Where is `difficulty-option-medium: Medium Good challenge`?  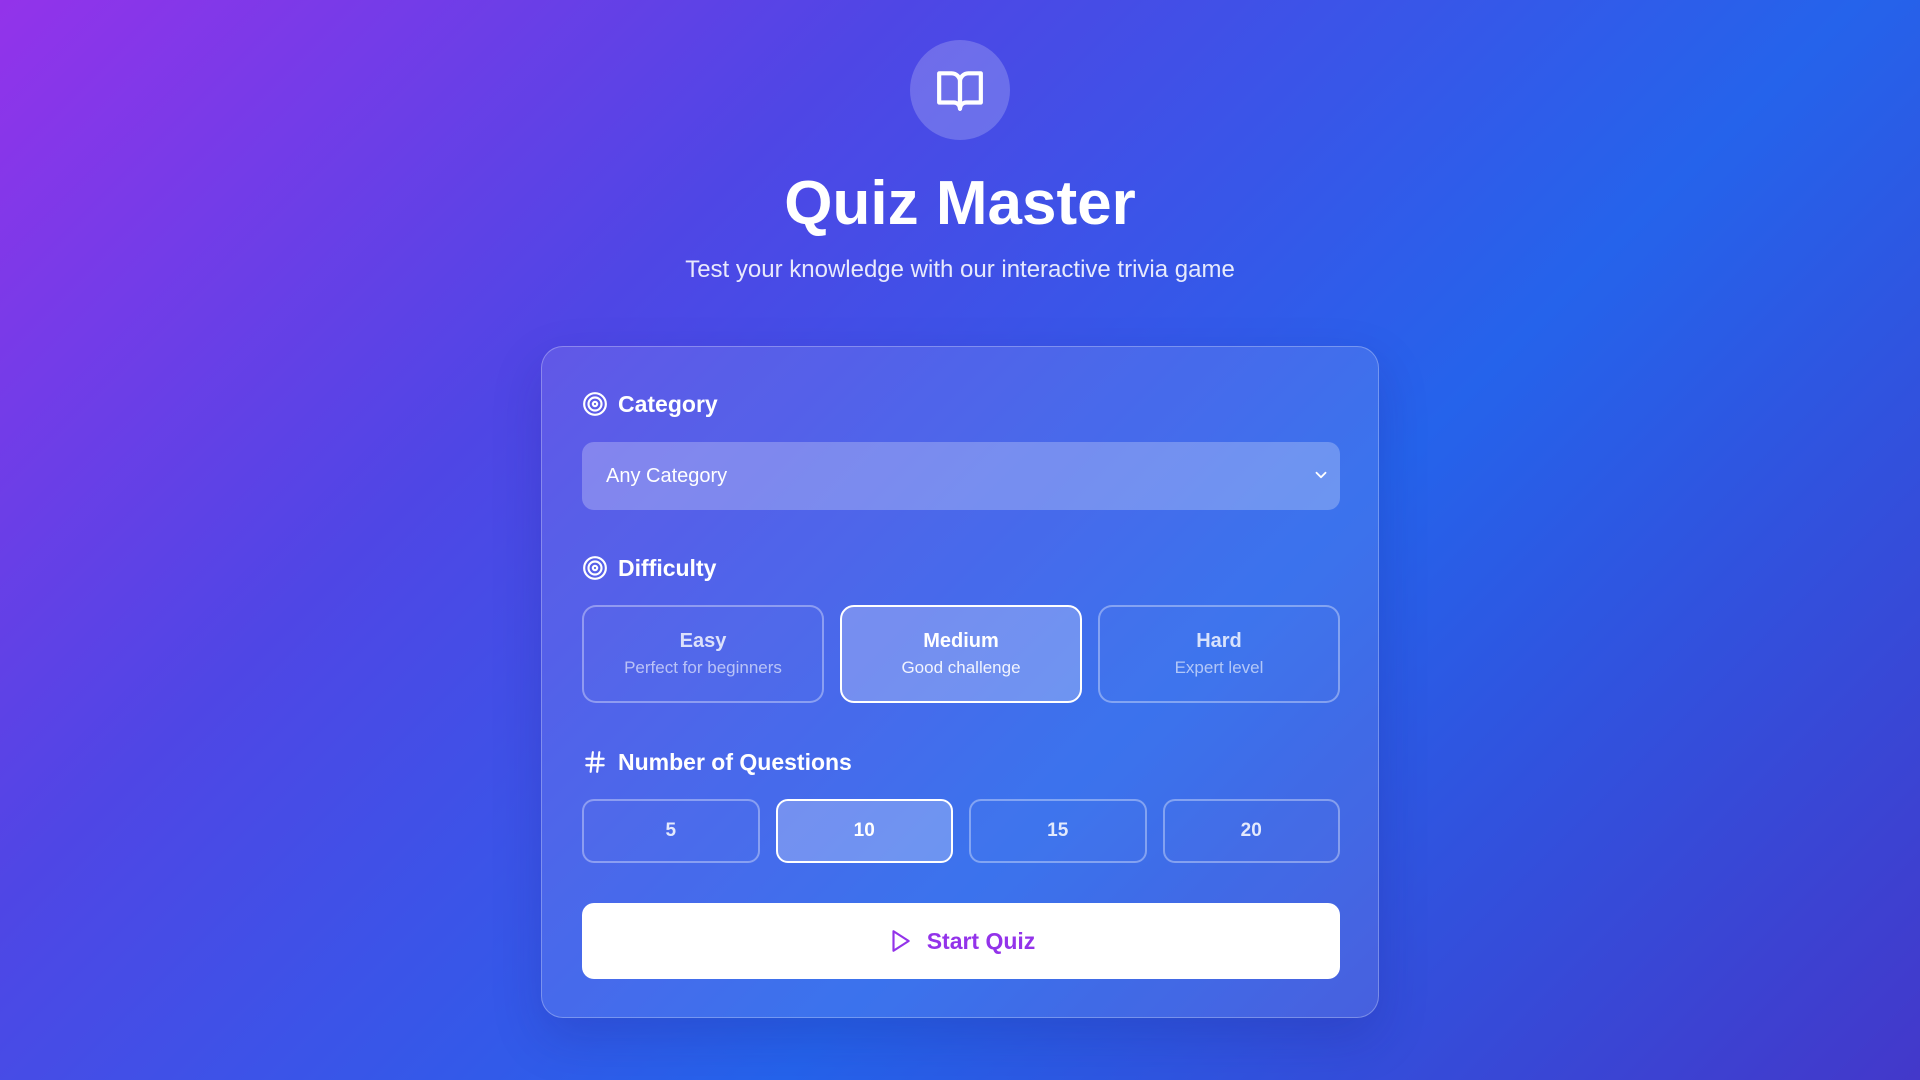
difficulty-option-medium: Medium Good challenge is located at coordinates (961, 654).